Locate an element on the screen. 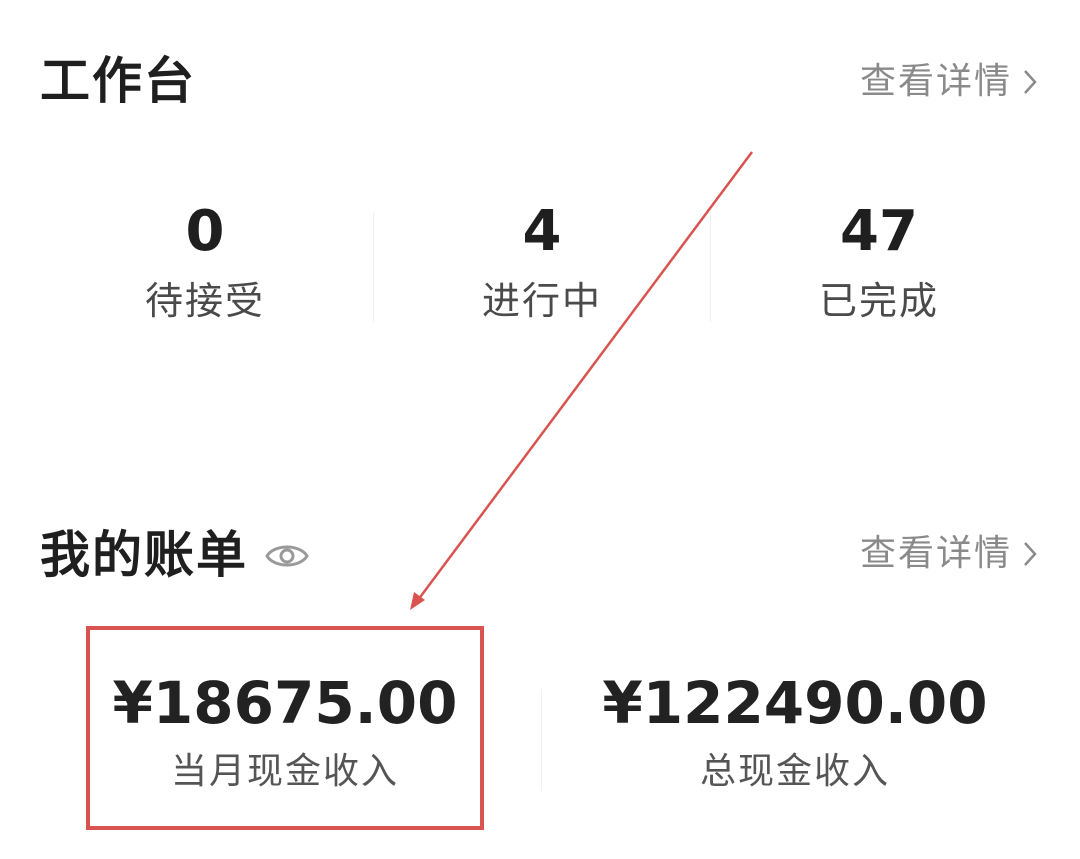 Image resolution: width=1080 pixels, height=859 pixels. bill-details-label: 查看详情 is located at coordinates (935, 553).